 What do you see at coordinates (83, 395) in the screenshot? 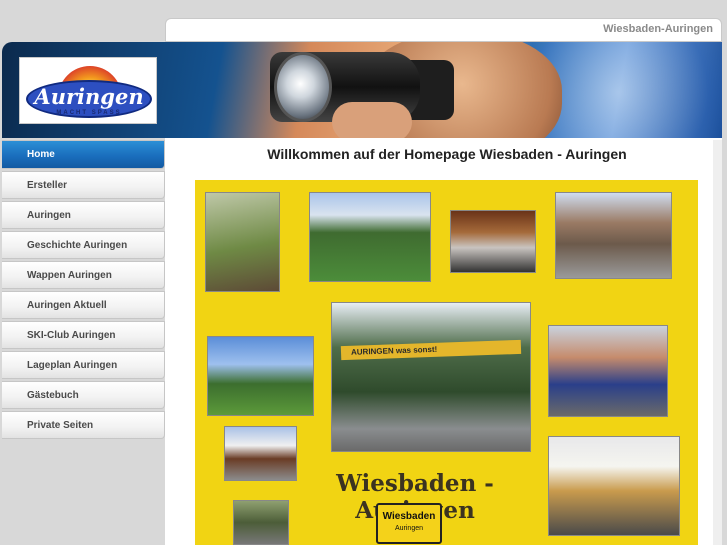
I see `nav-item-gaestebuch: Gästebuch` at bounding box center [83, 395].